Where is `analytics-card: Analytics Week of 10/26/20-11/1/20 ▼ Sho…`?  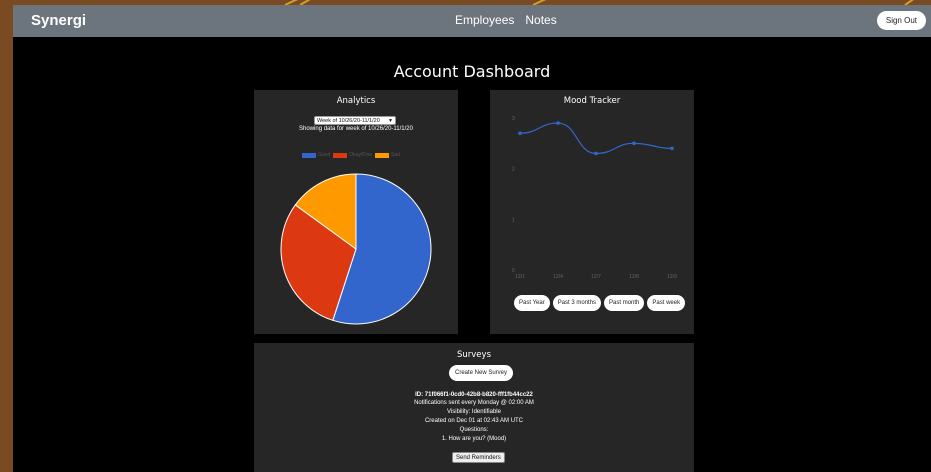 analytics-card: Analytics Week of 10/26/20-11/1/20 ▼ Sho… is located at coordinates (356, 212).